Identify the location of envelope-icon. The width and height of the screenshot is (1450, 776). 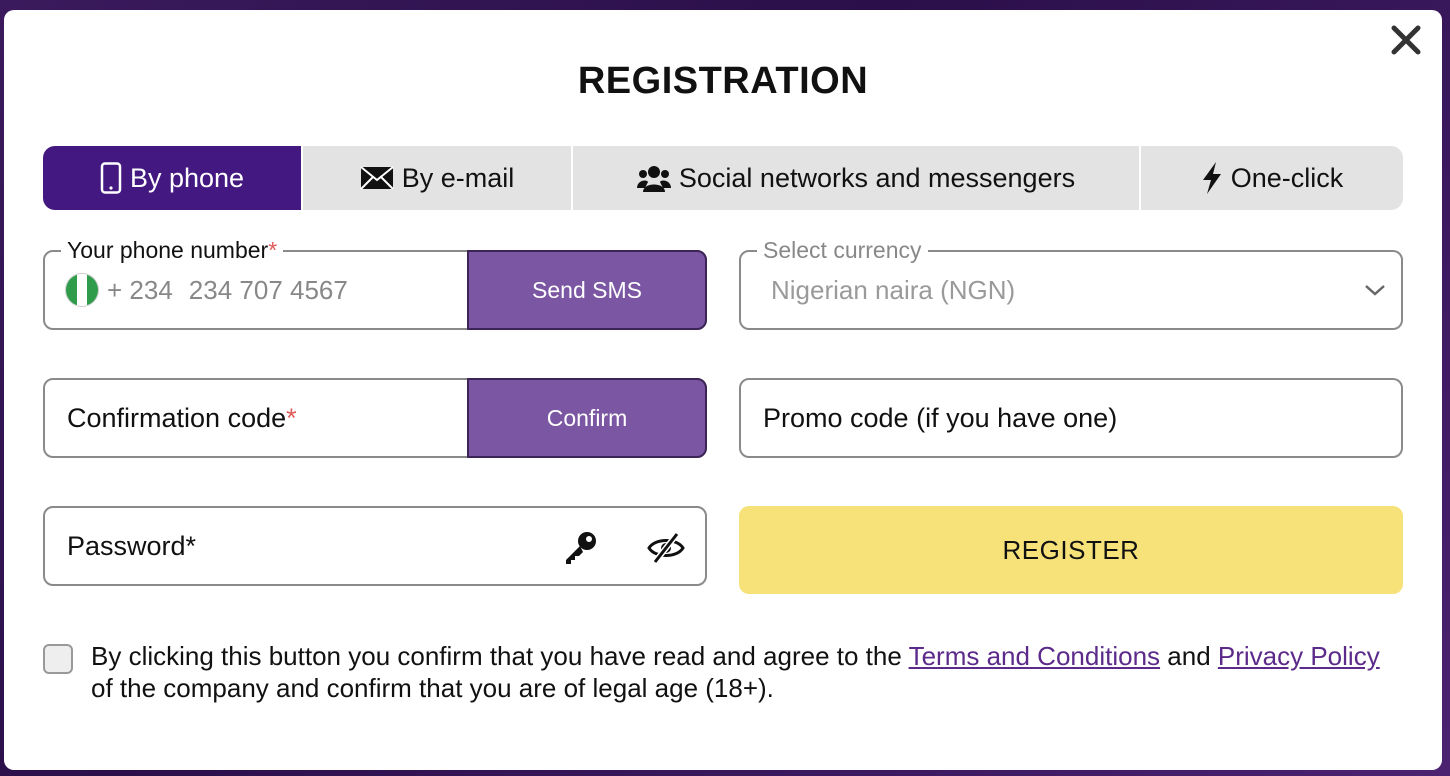
(377, 178).